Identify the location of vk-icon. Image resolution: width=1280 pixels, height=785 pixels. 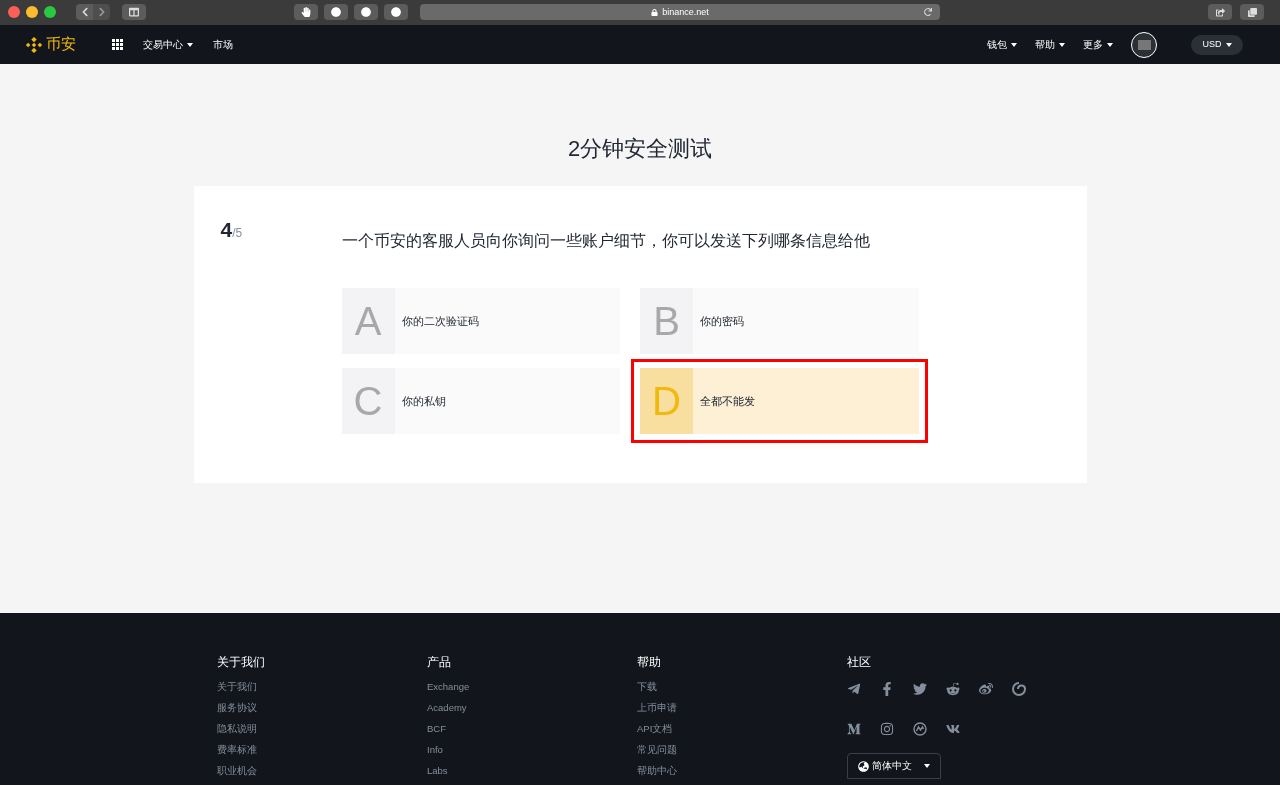
(953, 729).